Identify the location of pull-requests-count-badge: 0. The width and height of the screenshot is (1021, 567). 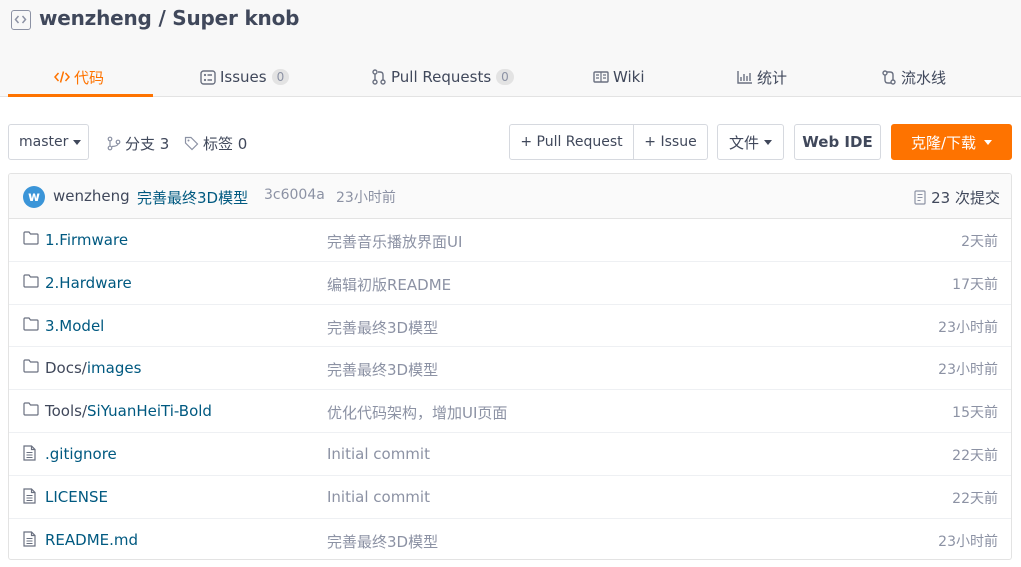
(505, 77).